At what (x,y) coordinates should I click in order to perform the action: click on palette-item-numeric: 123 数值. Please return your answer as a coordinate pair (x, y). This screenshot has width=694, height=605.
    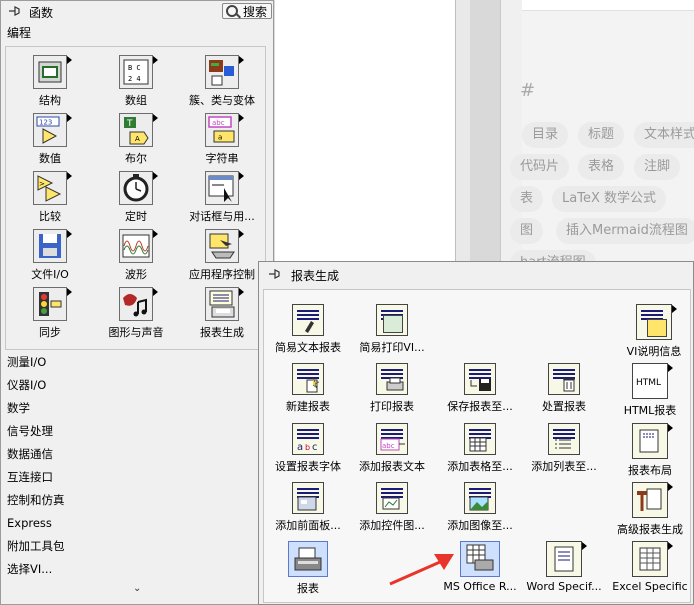
    Looking at the image, I should click on (50, 139).